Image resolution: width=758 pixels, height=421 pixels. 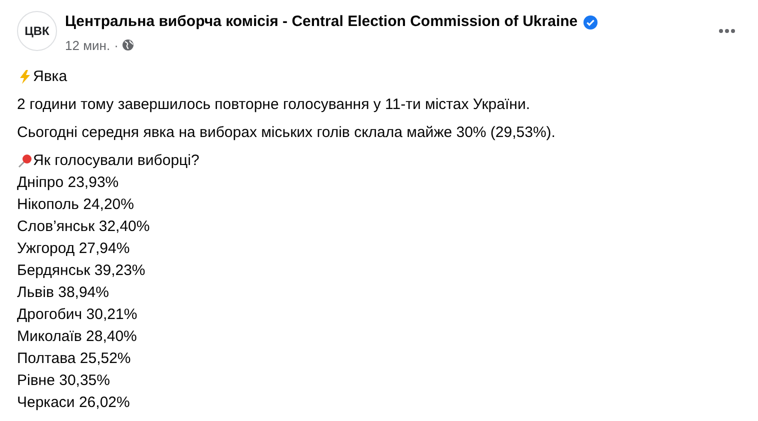 What do you see at coordinates (87, 45) in the screenshot?
I see `post-time-link: 12 мин.` at bounding box center [87, 45].